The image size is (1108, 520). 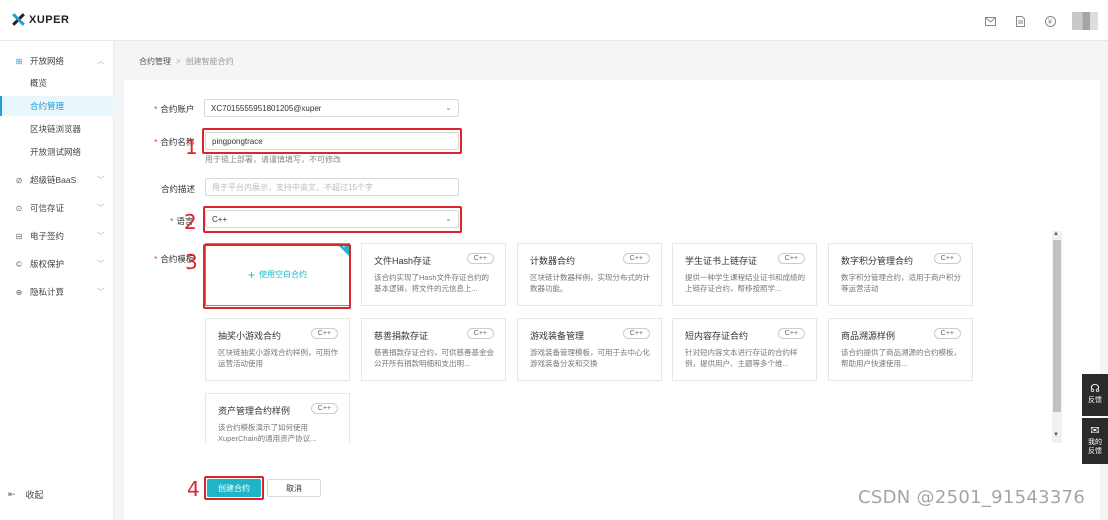 What do you see at coordinates (174, 109) in the screenshot?
I see `account-label: * 合约账户` at bounding box center [174, 109].